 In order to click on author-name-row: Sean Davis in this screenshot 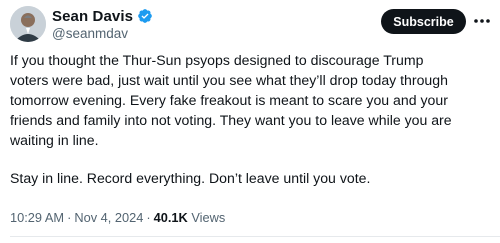, I will do `click(102, 16)`.